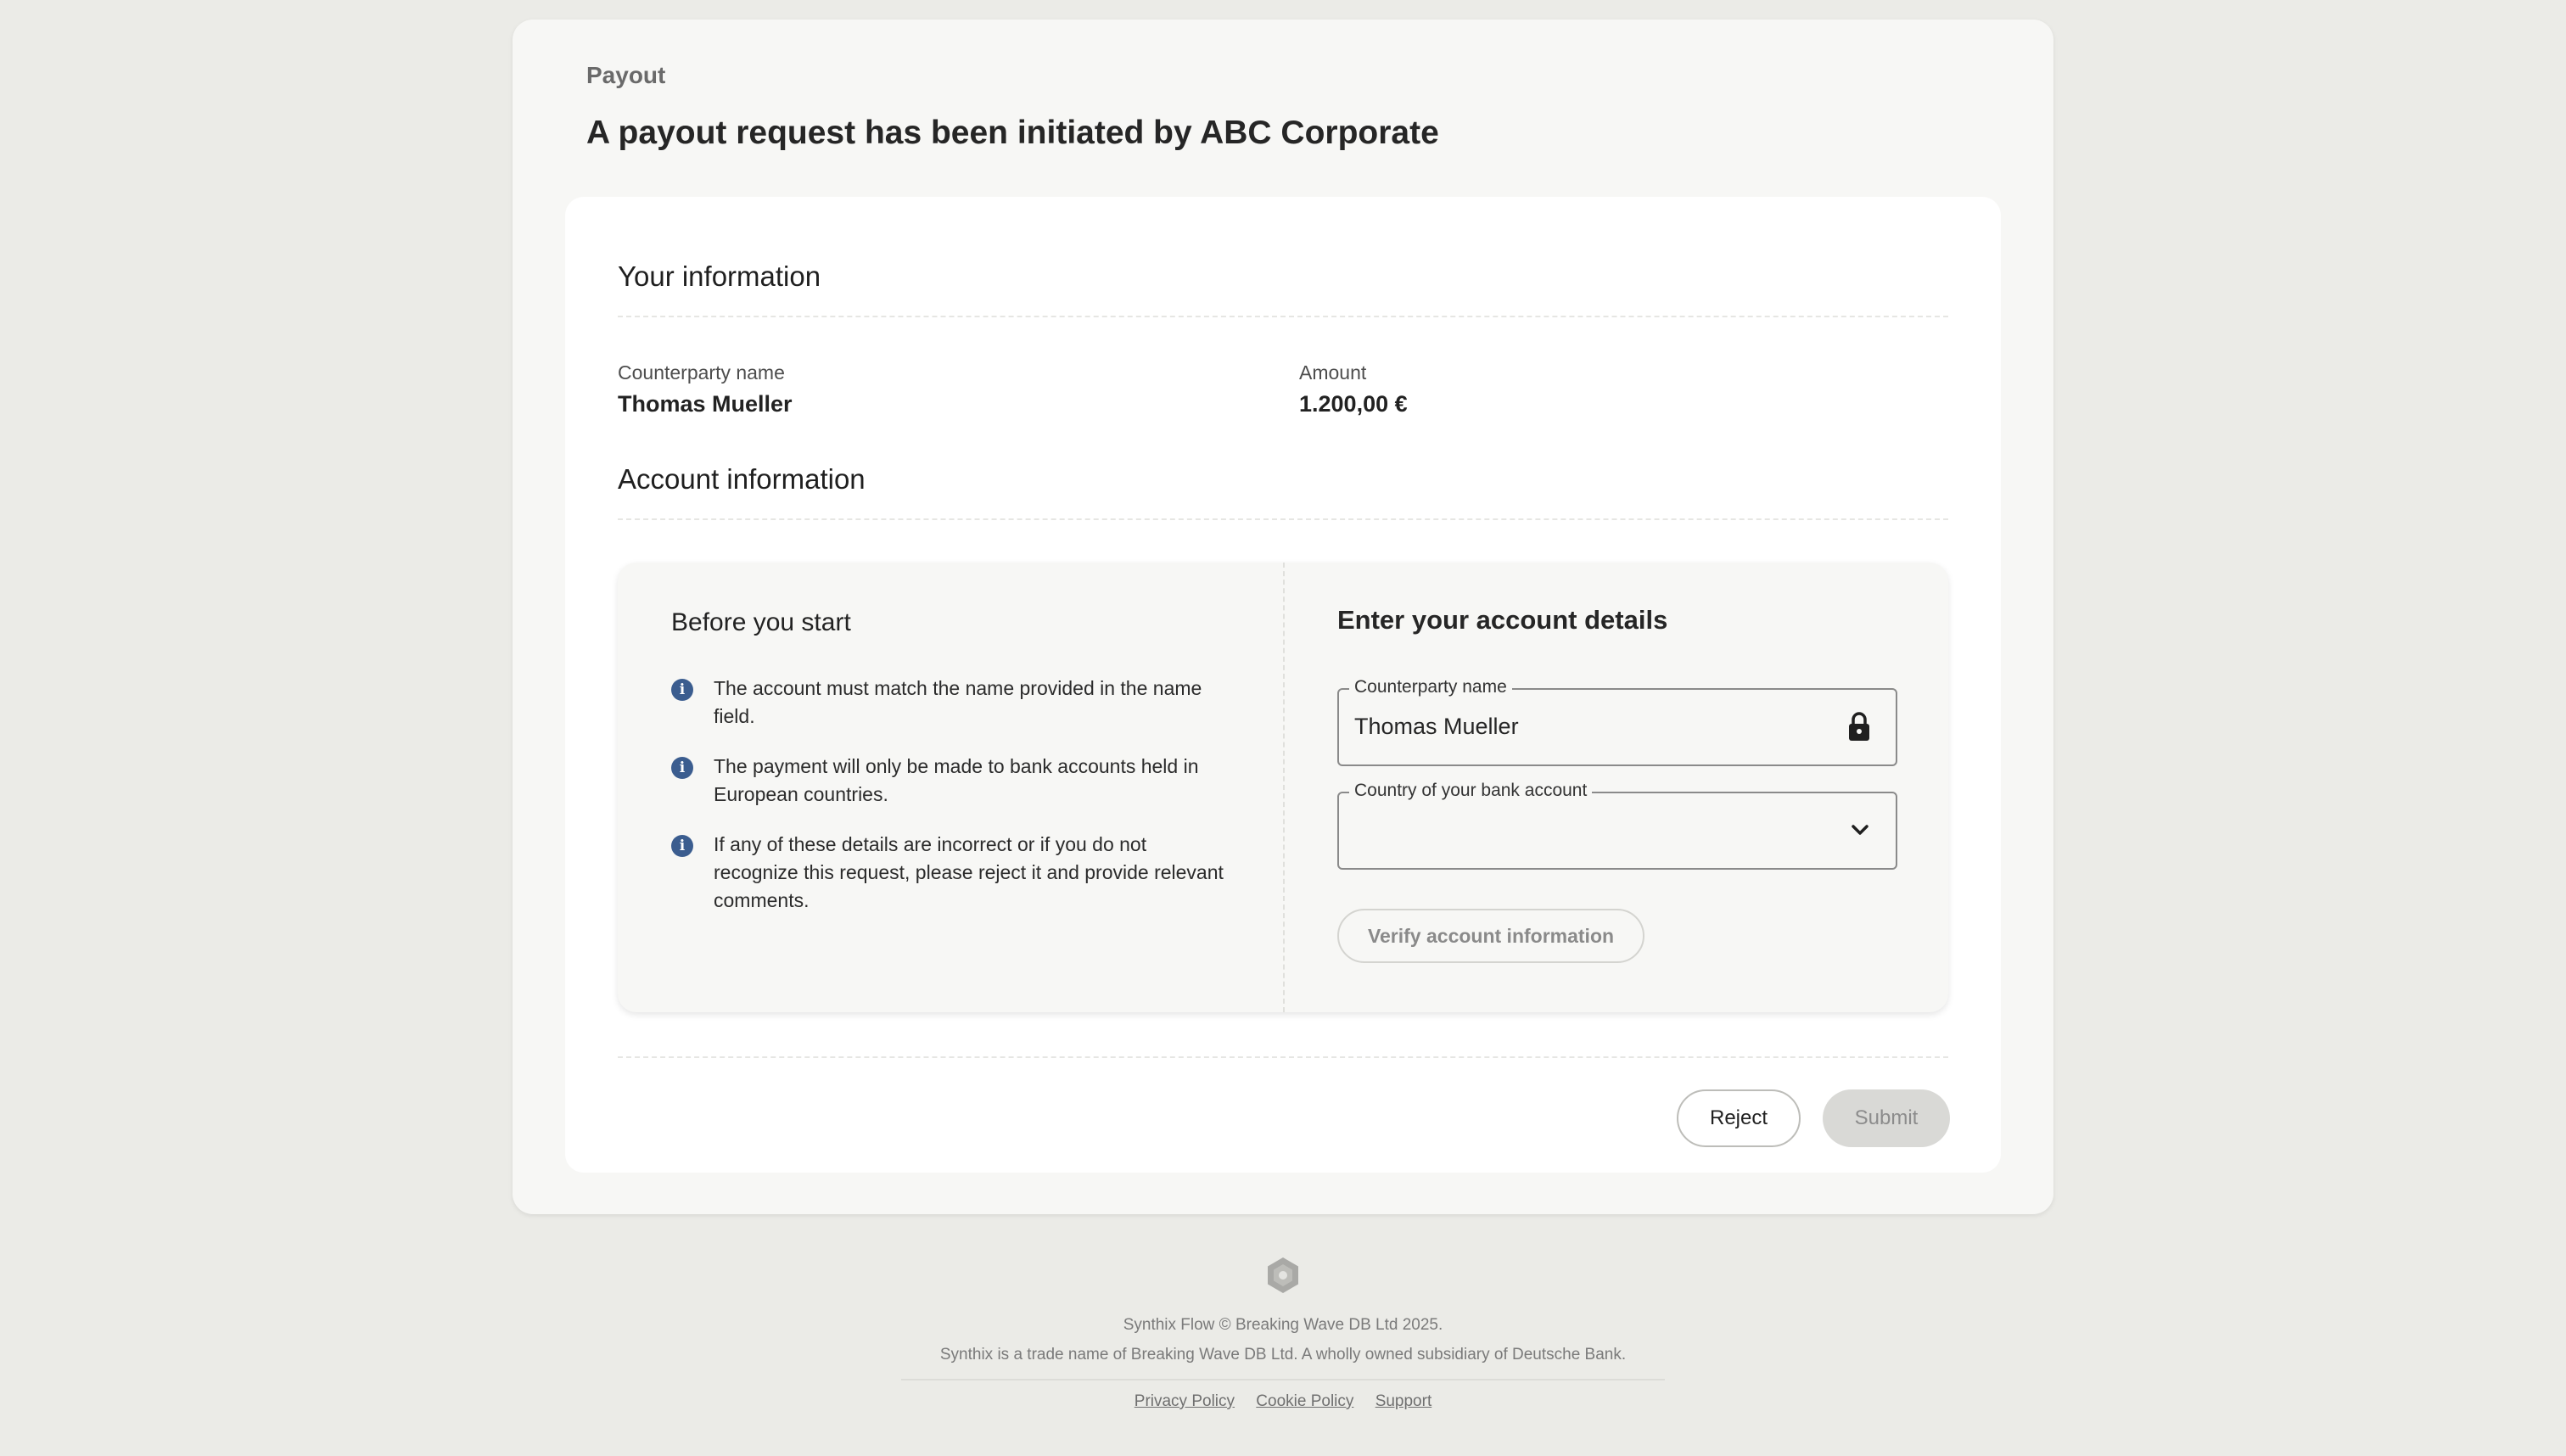 This screenshot has width=2566, height=1456. What do you see at coordinates (1502, 620) in the screenshot?
I see `enter-account-details-heading: Enter your account details` at bounding box center [1502, 620].